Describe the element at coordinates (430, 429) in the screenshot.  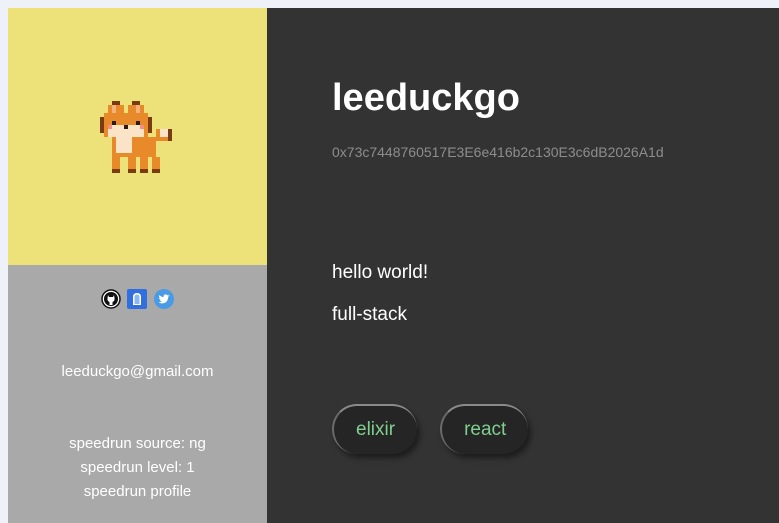
I see `skill-tags: elixir react` at that location.